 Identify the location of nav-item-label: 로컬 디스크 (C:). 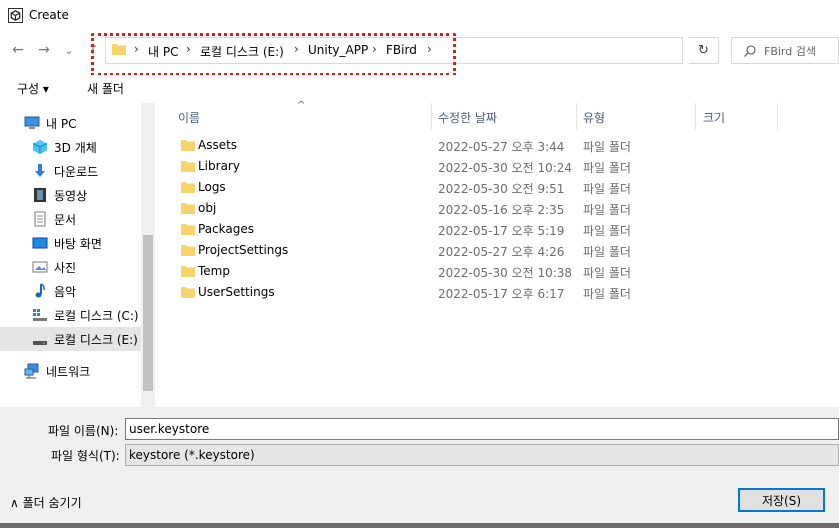
(96, 316).